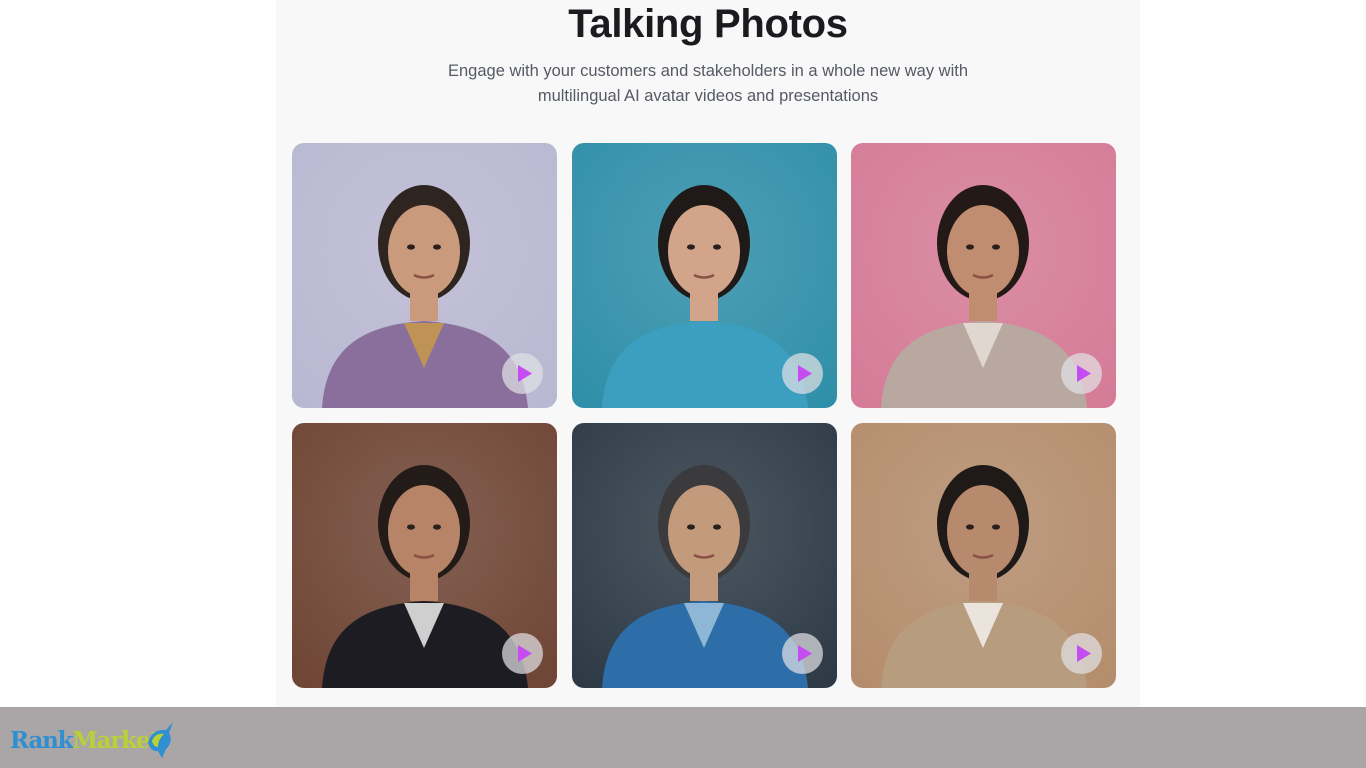 The width and height of the screenshot is (1366, 768). I want to click on rankmarket-logo: RankMarket, so click(95, 741).